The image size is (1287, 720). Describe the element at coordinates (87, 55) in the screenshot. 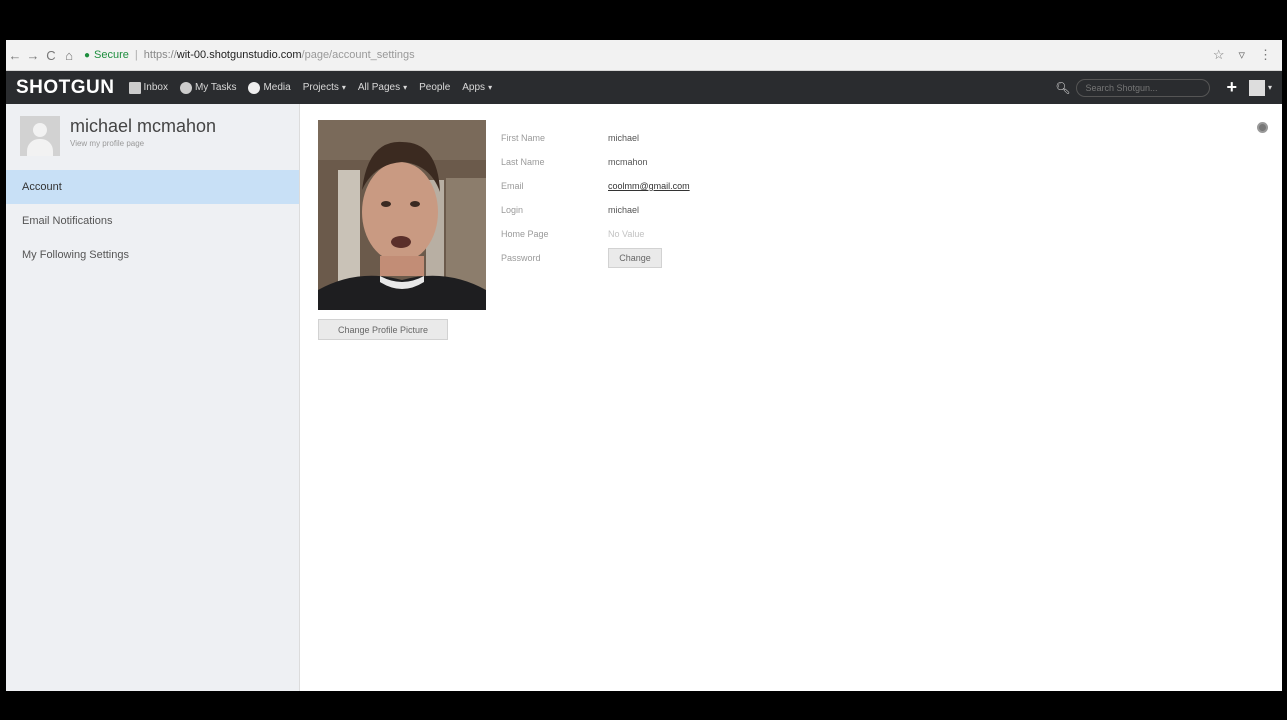

I see `lock-icon: ●` at that location.